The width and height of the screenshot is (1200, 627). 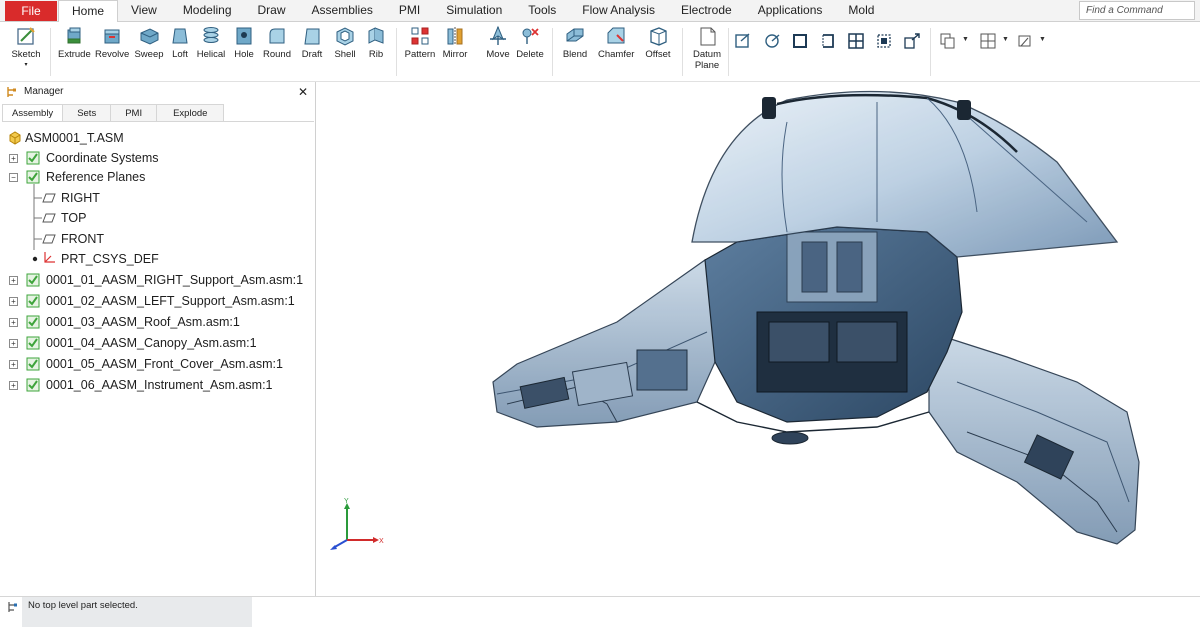 What do you see at coordinates (575, 35) in the screenshot?
I see `blend-icon` at bounding box center [575, 35].